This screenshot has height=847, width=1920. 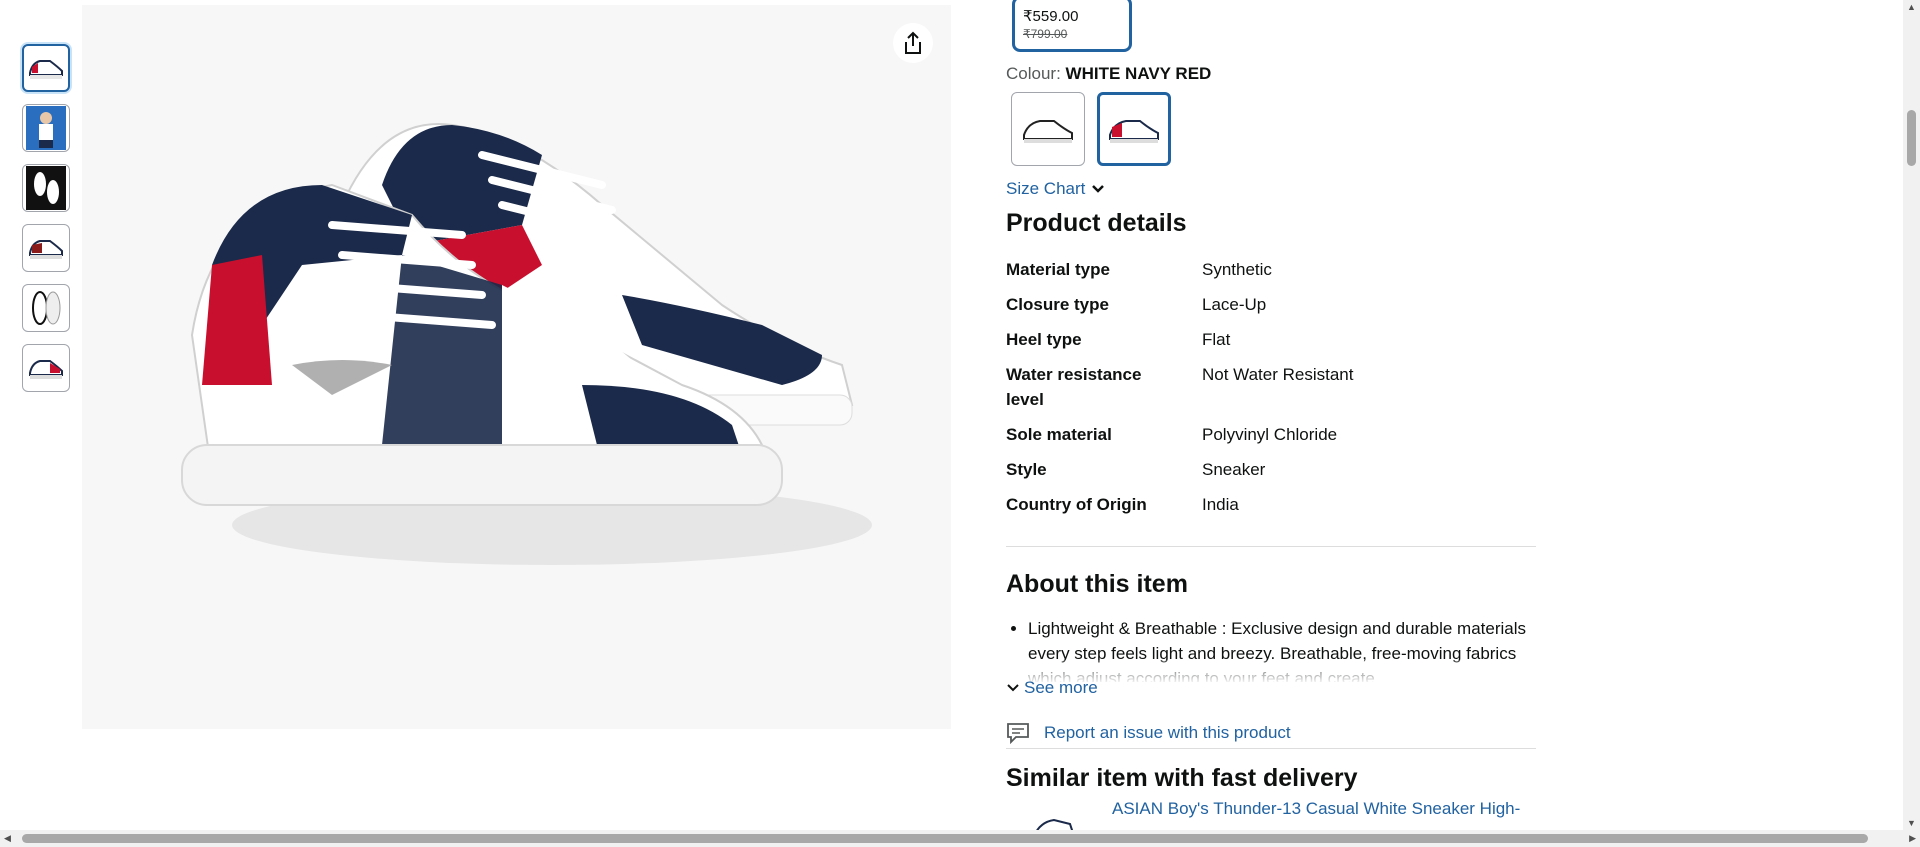 I want to click on detail-key: Sole material, so click(x=1059, y=434).